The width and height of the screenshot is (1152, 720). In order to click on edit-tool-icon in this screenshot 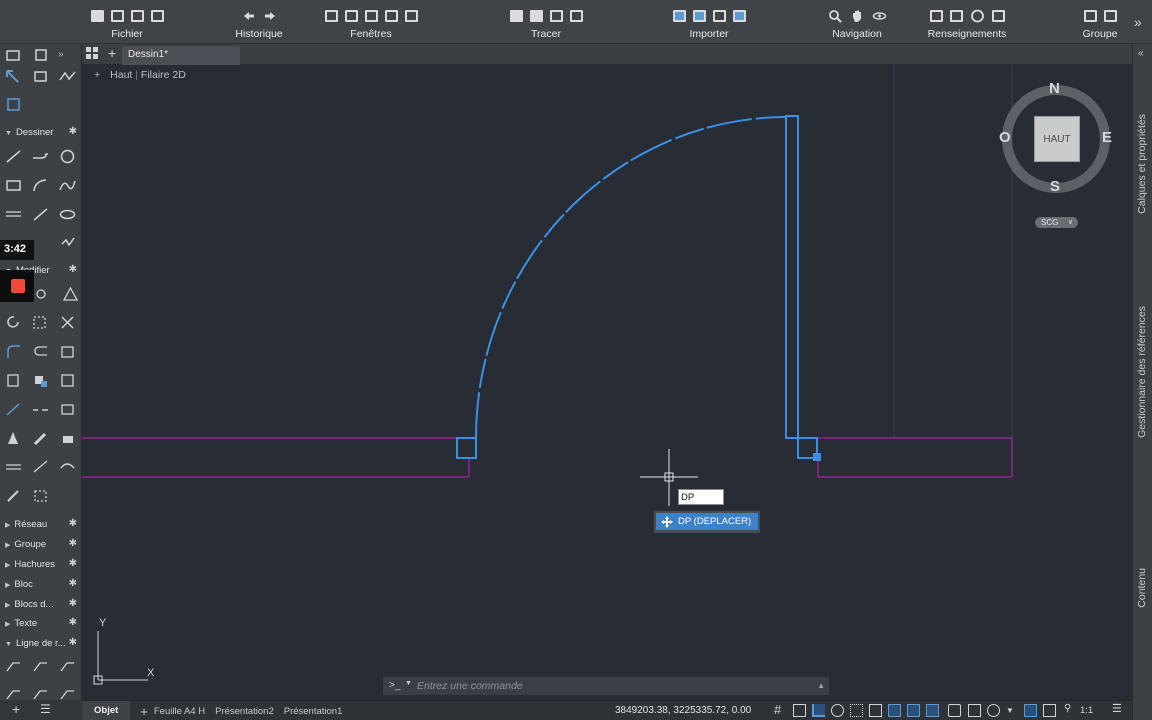, I will do `click(13, 495)`.